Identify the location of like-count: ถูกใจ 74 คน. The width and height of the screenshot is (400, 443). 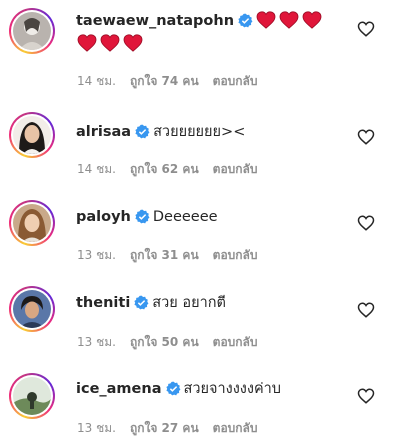
(164, 81).